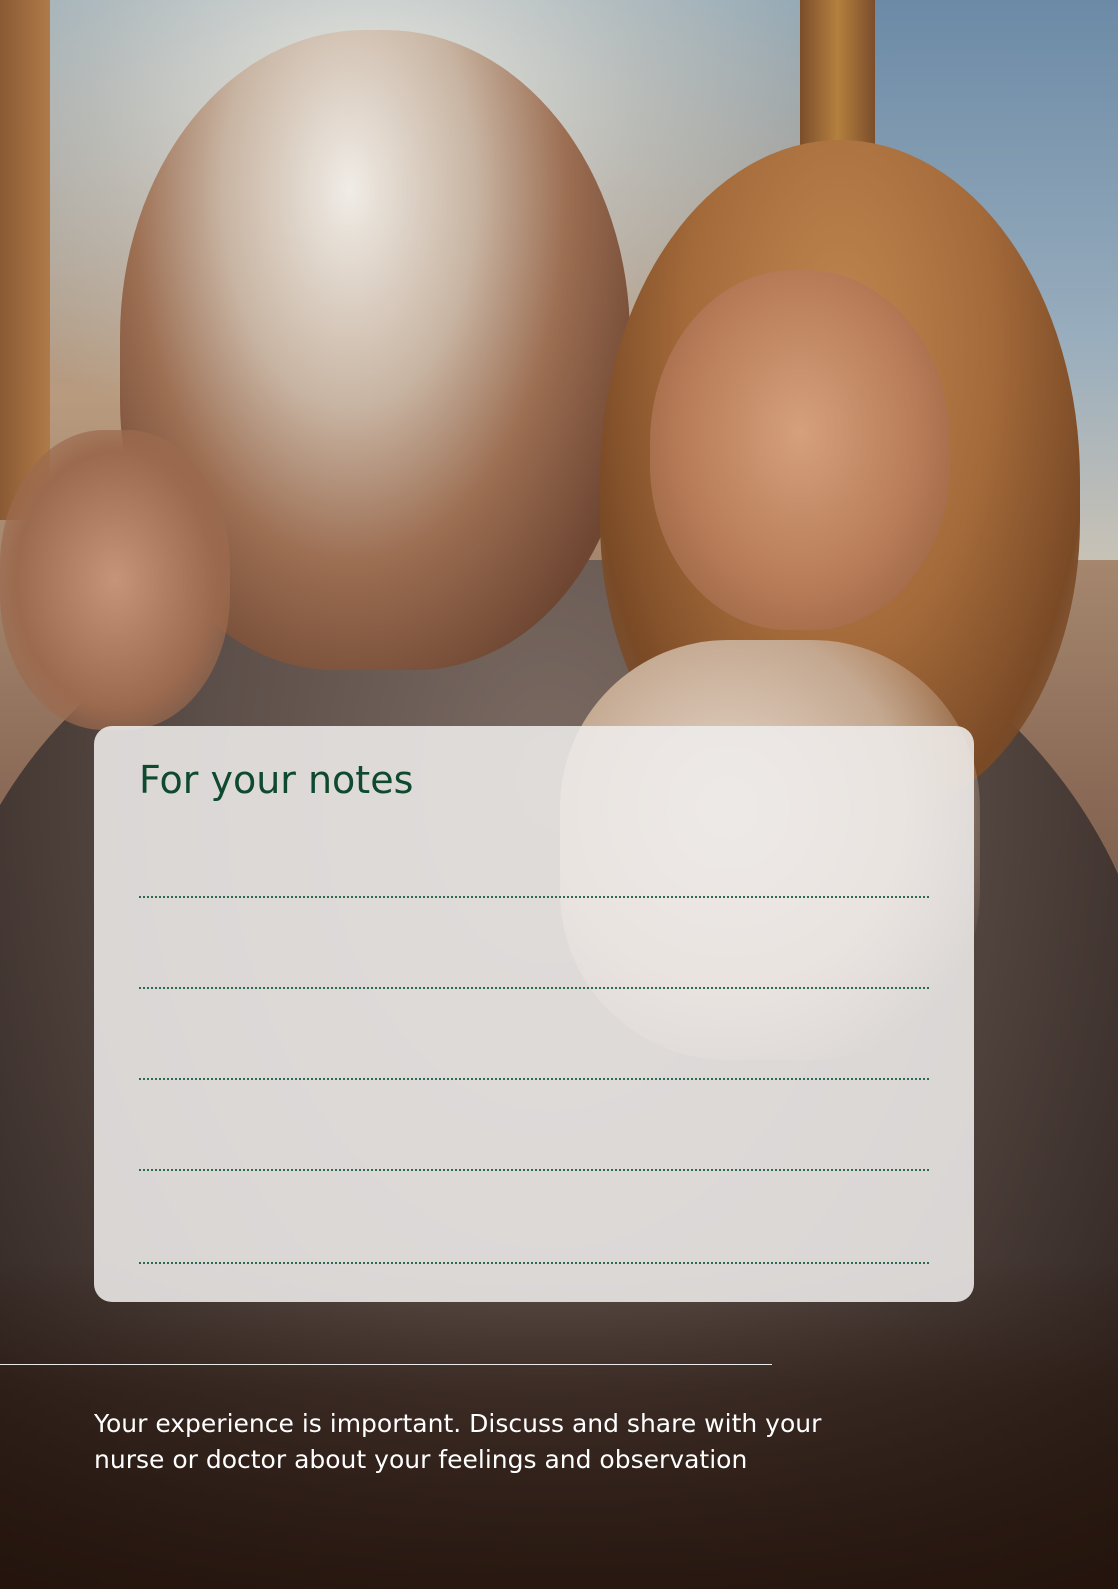  Describe the element at coordinates (25, 260) in the screenshot. I see `window-frame-left` at that location.